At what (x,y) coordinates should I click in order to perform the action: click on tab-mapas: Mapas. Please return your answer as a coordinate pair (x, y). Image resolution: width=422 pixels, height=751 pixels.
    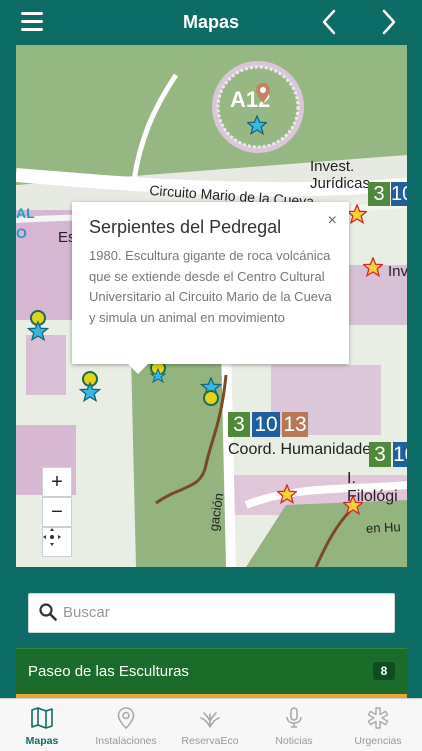
    Looking at the image, I should click on (42, 725).